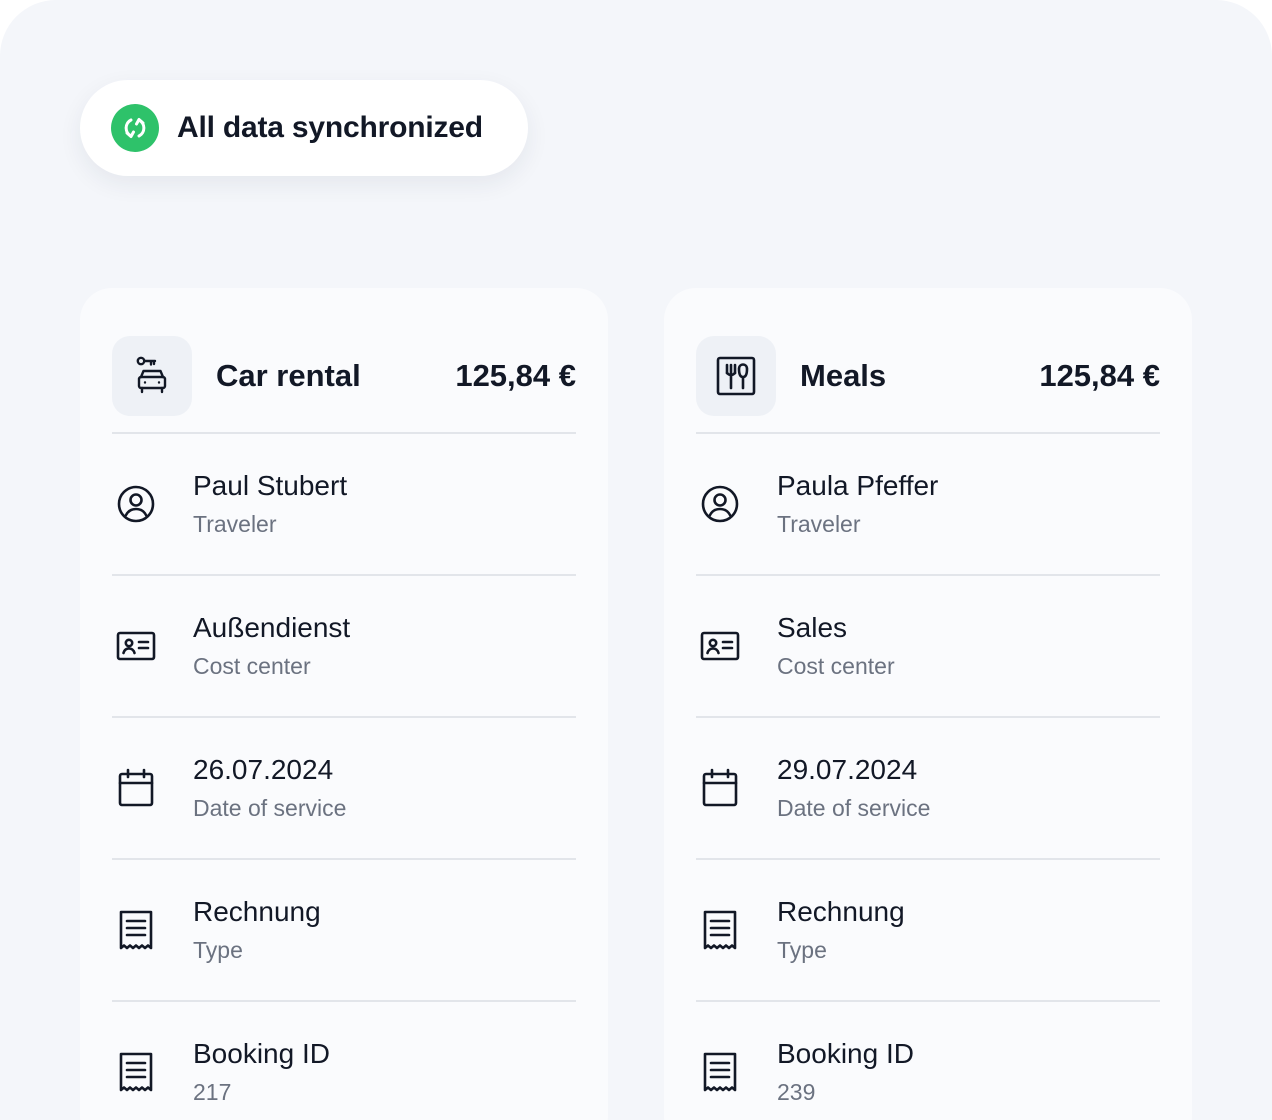  Describe the element at coordinates (212, 1092) in the screenshot. I see `field-label: 217` at that location.